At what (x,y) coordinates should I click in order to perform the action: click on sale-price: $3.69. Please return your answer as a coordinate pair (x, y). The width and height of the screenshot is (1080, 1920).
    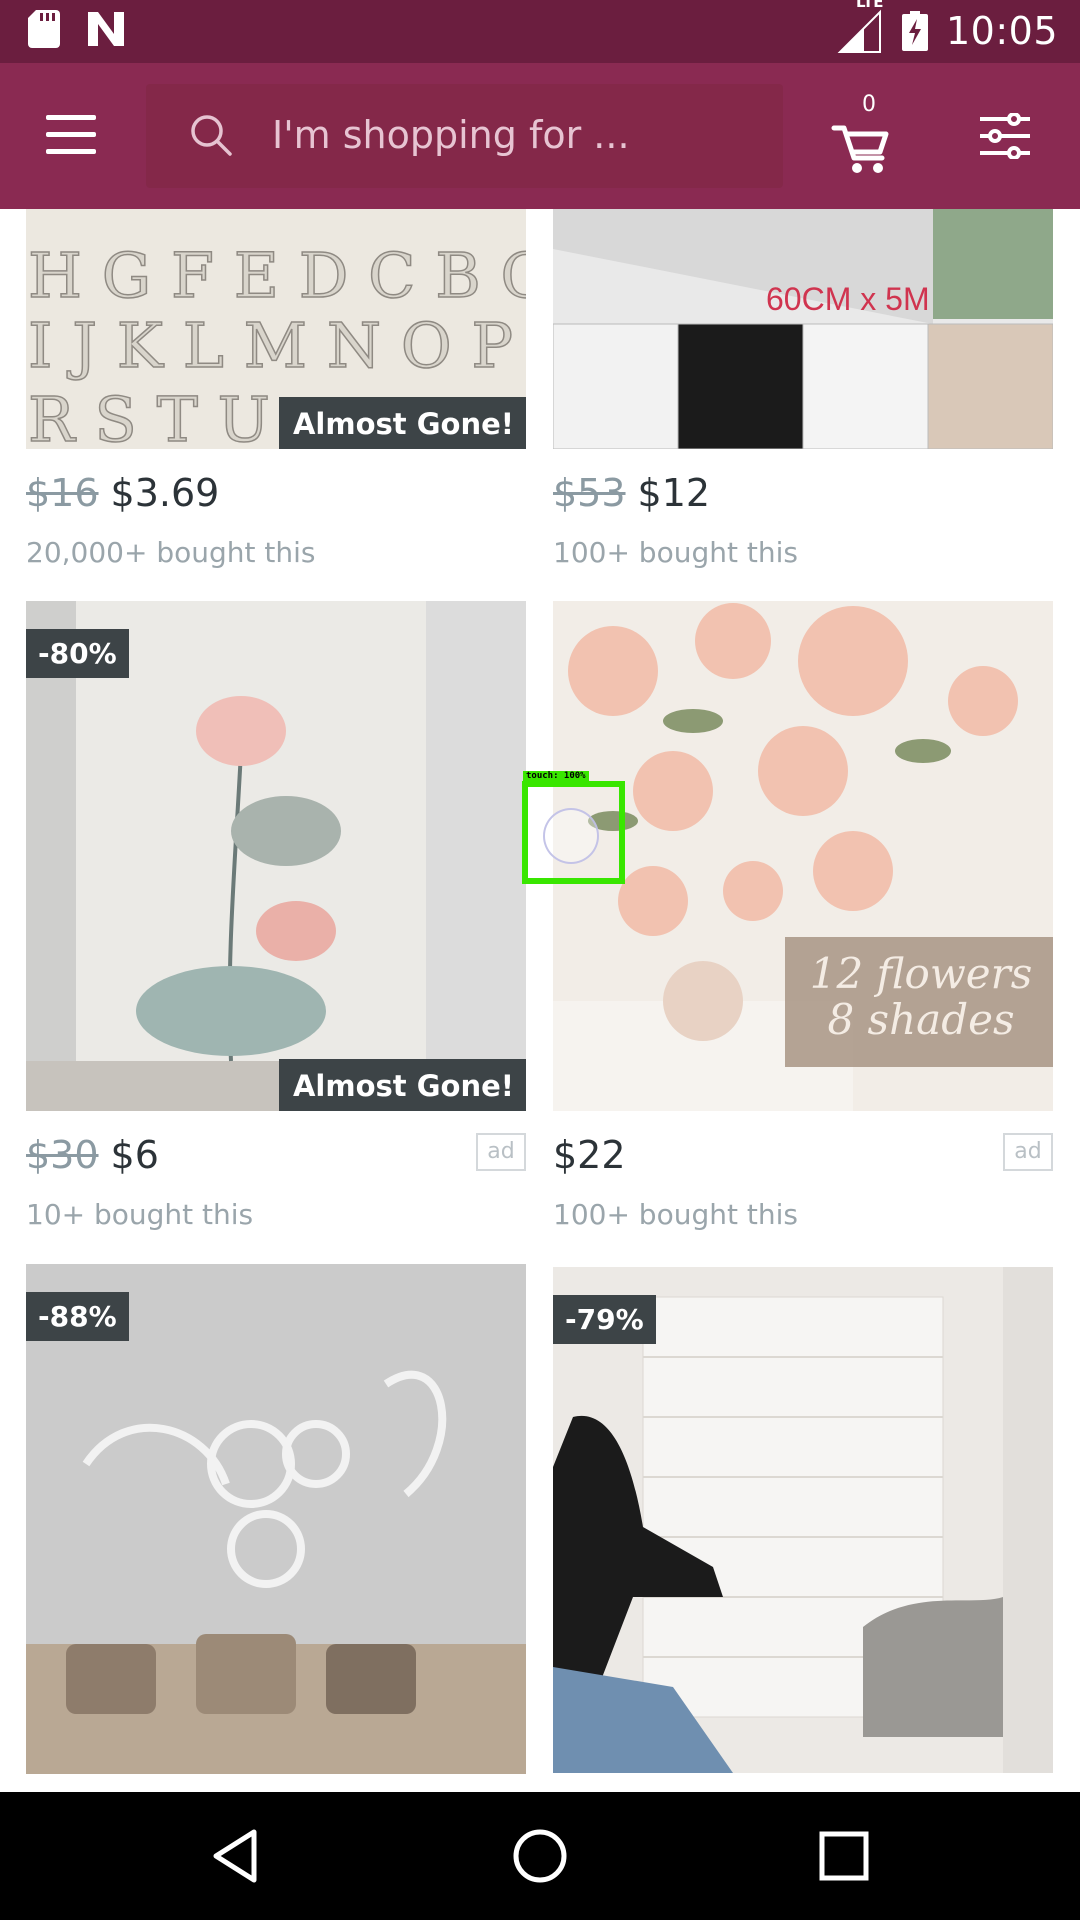
    Looking at the image, I should click on (165, 493).